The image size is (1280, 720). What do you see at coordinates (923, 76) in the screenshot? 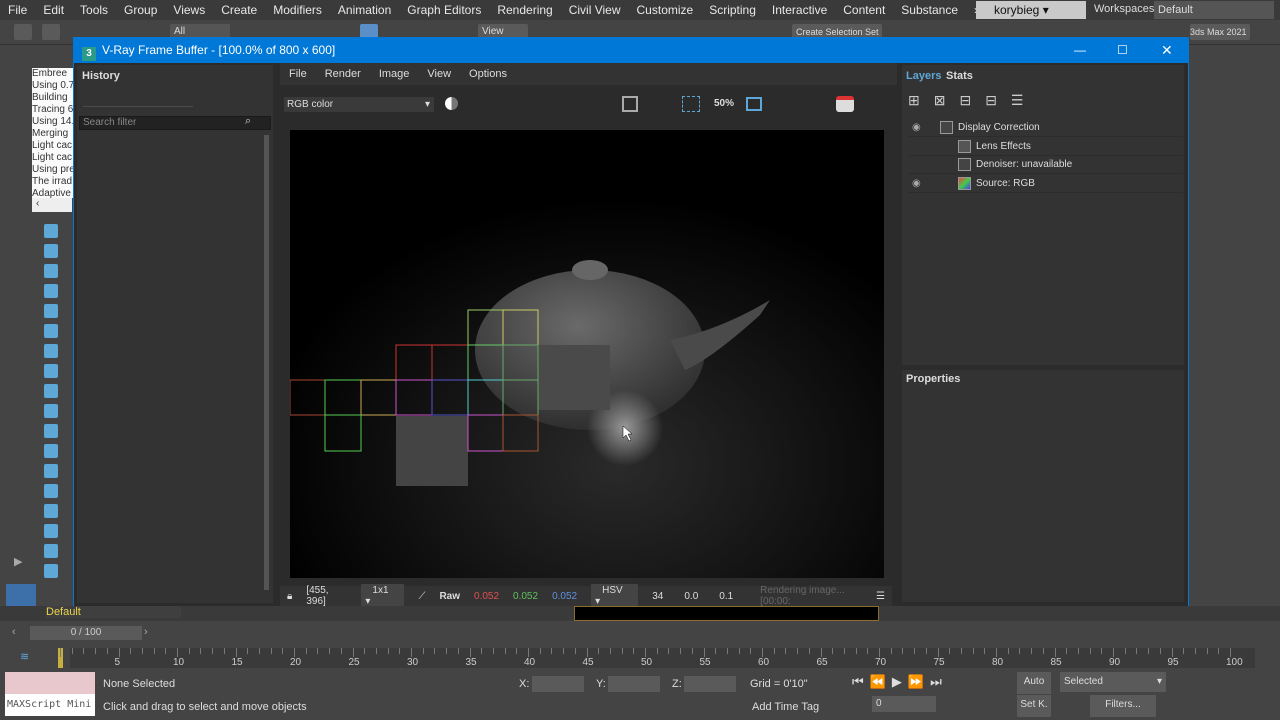
I see `layers-tab: Layers` at bounding box center [923, 76].